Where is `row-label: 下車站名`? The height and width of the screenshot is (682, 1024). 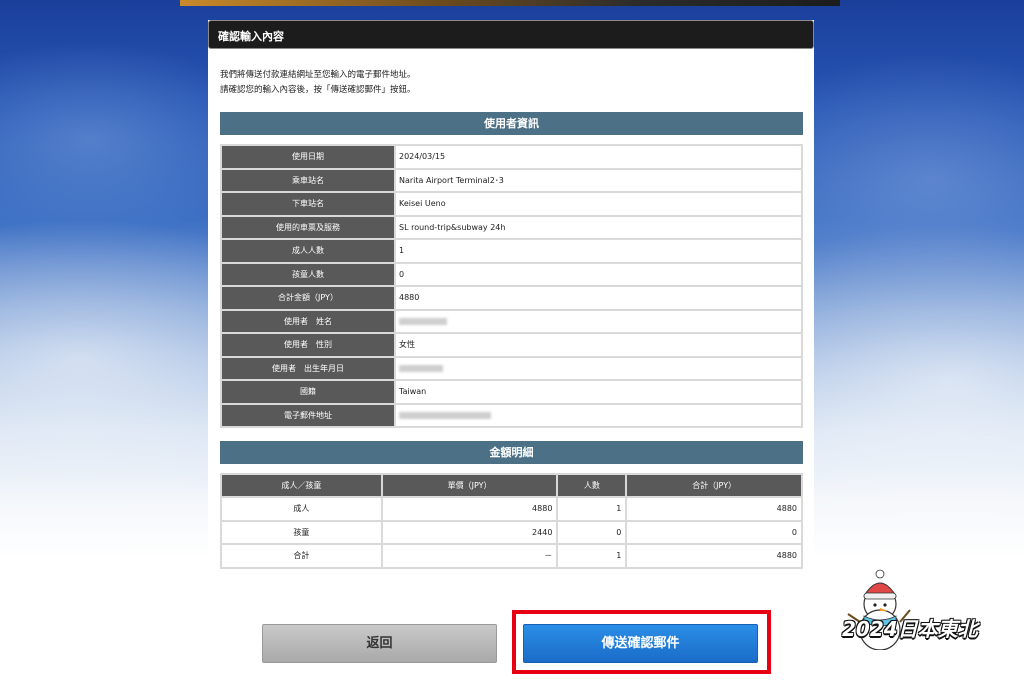
row-label: 下車站名 is located at coordinates (308, 204).